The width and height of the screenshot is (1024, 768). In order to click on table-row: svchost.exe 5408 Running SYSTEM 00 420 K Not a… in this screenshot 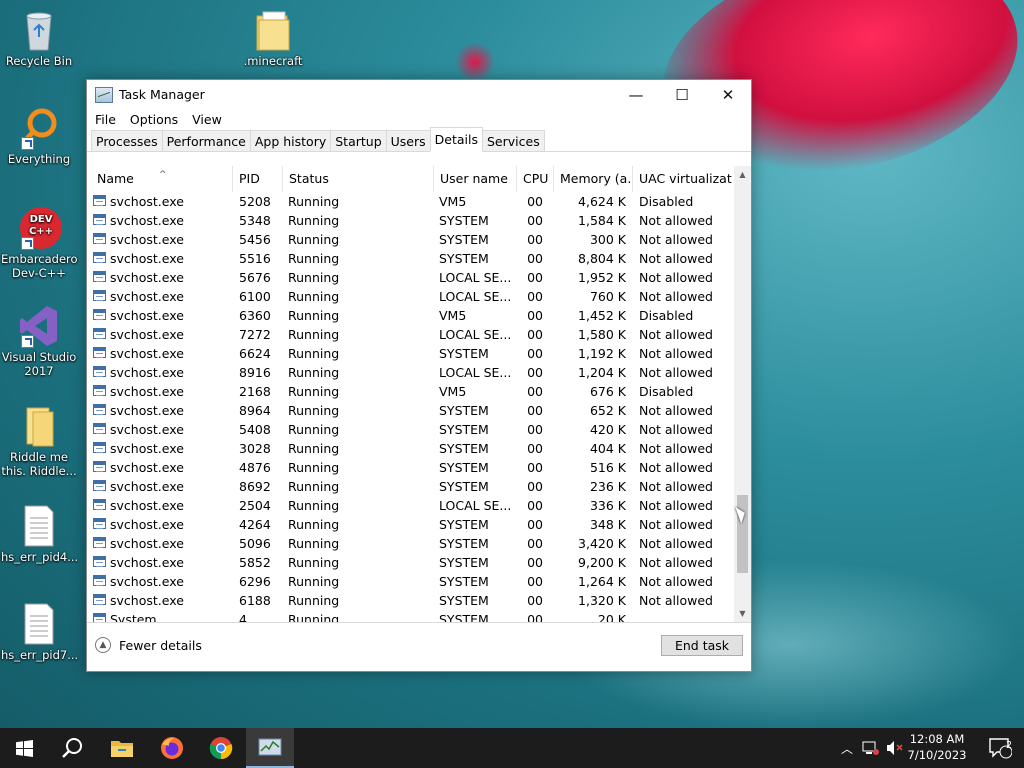, I will do `click(410, 429)`.